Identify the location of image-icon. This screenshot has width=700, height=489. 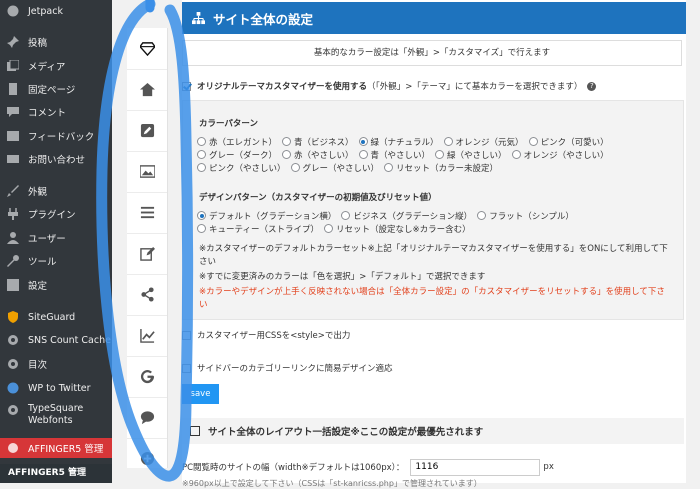
(147, 173).